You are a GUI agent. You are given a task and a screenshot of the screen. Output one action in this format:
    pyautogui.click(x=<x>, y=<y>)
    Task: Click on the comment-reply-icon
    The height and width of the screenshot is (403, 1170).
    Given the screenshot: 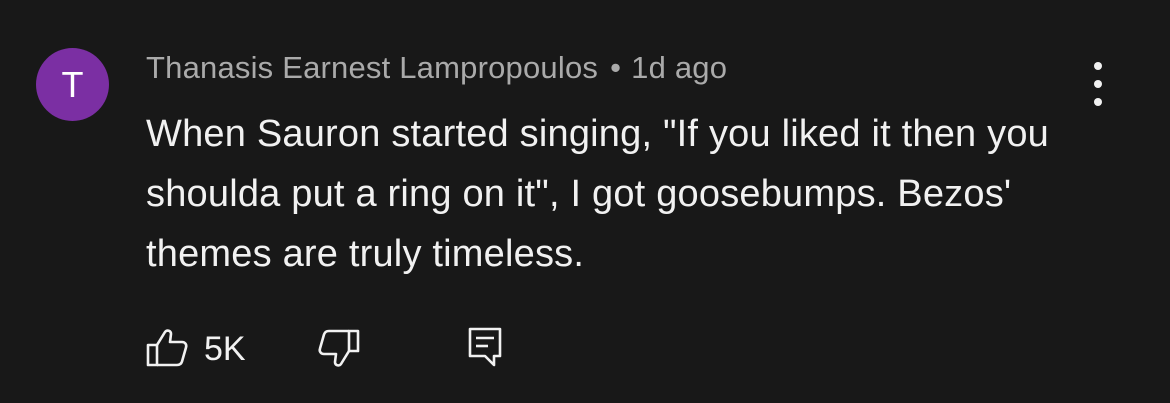 What is the action you would take?
    pyautogui.click(x=485, y=347)
    